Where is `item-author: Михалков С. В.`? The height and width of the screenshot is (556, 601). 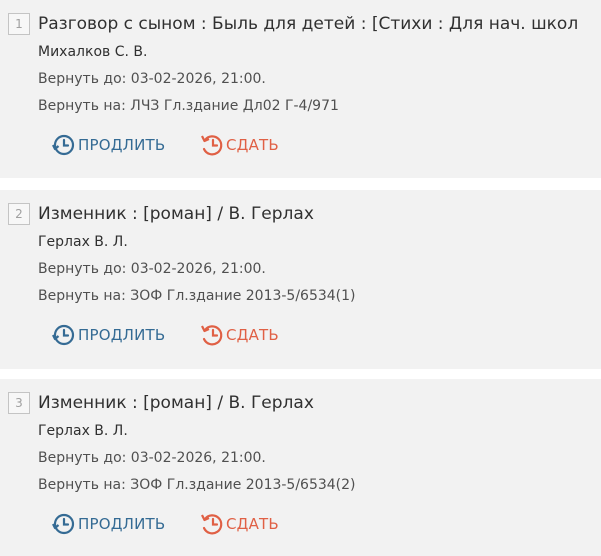 item-author: Михалков С. В. is located at coordinates (93, 52).